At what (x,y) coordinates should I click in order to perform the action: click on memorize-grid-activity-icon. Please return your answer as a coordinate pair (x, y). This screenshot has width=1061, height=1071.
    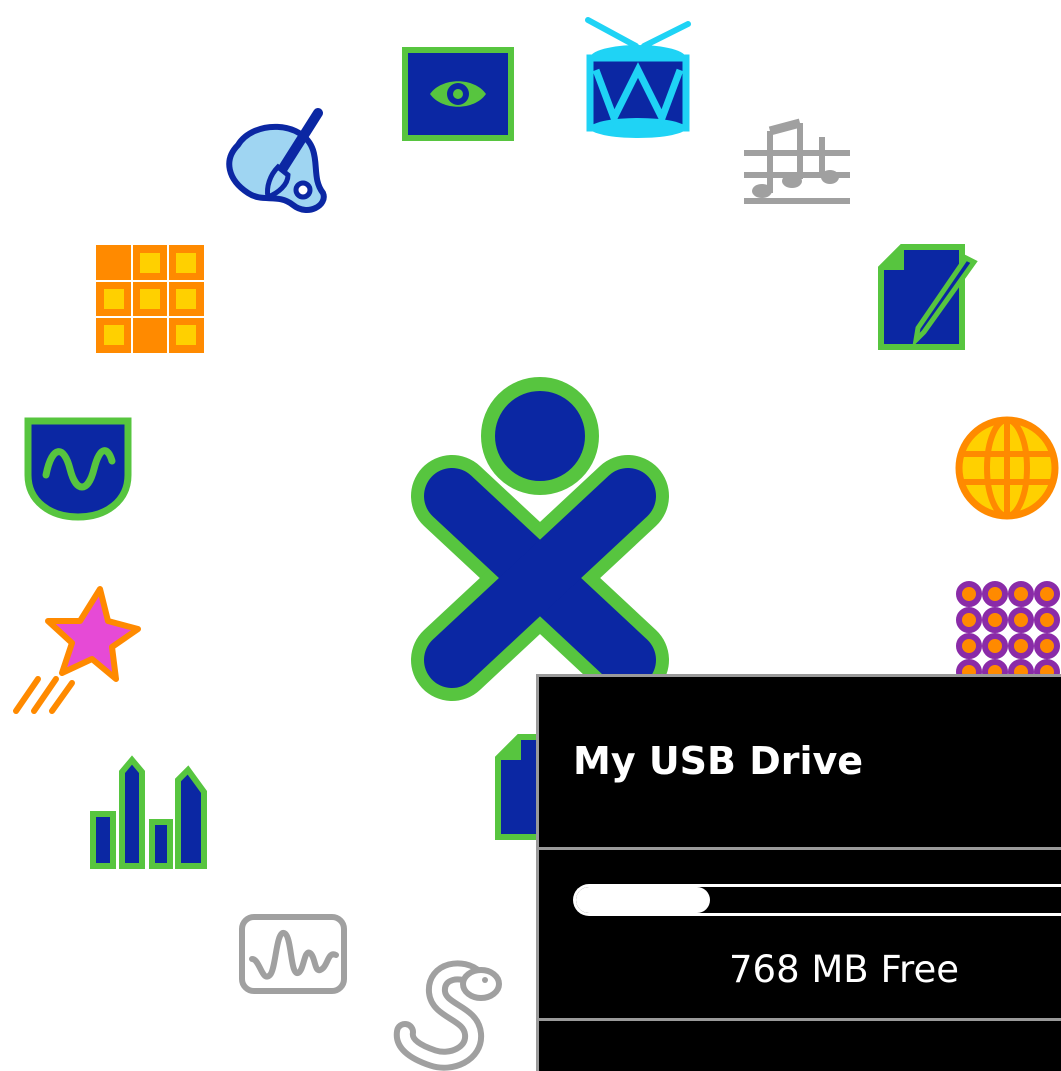
    Looking at the image, I should click on (1008, 632).